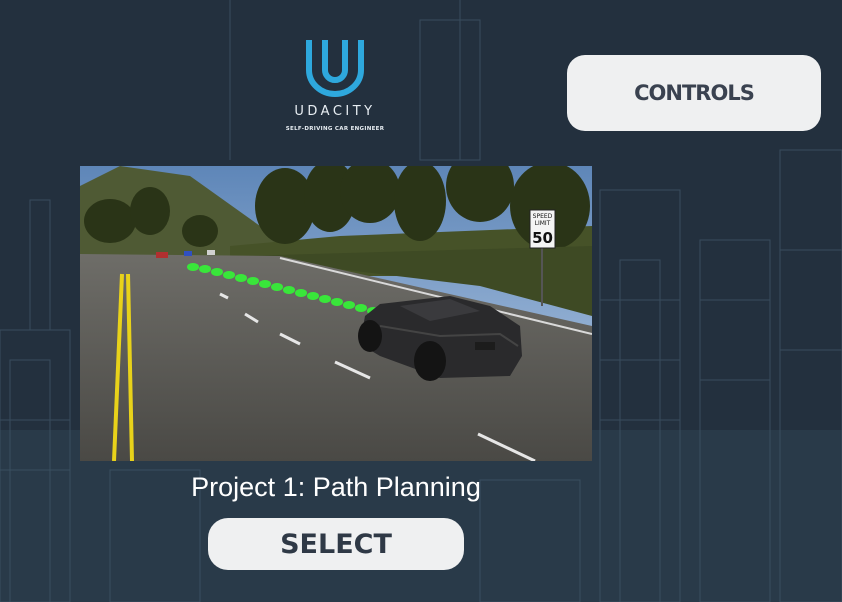  I want to click on select-button: SELECT, so click(336, 544).